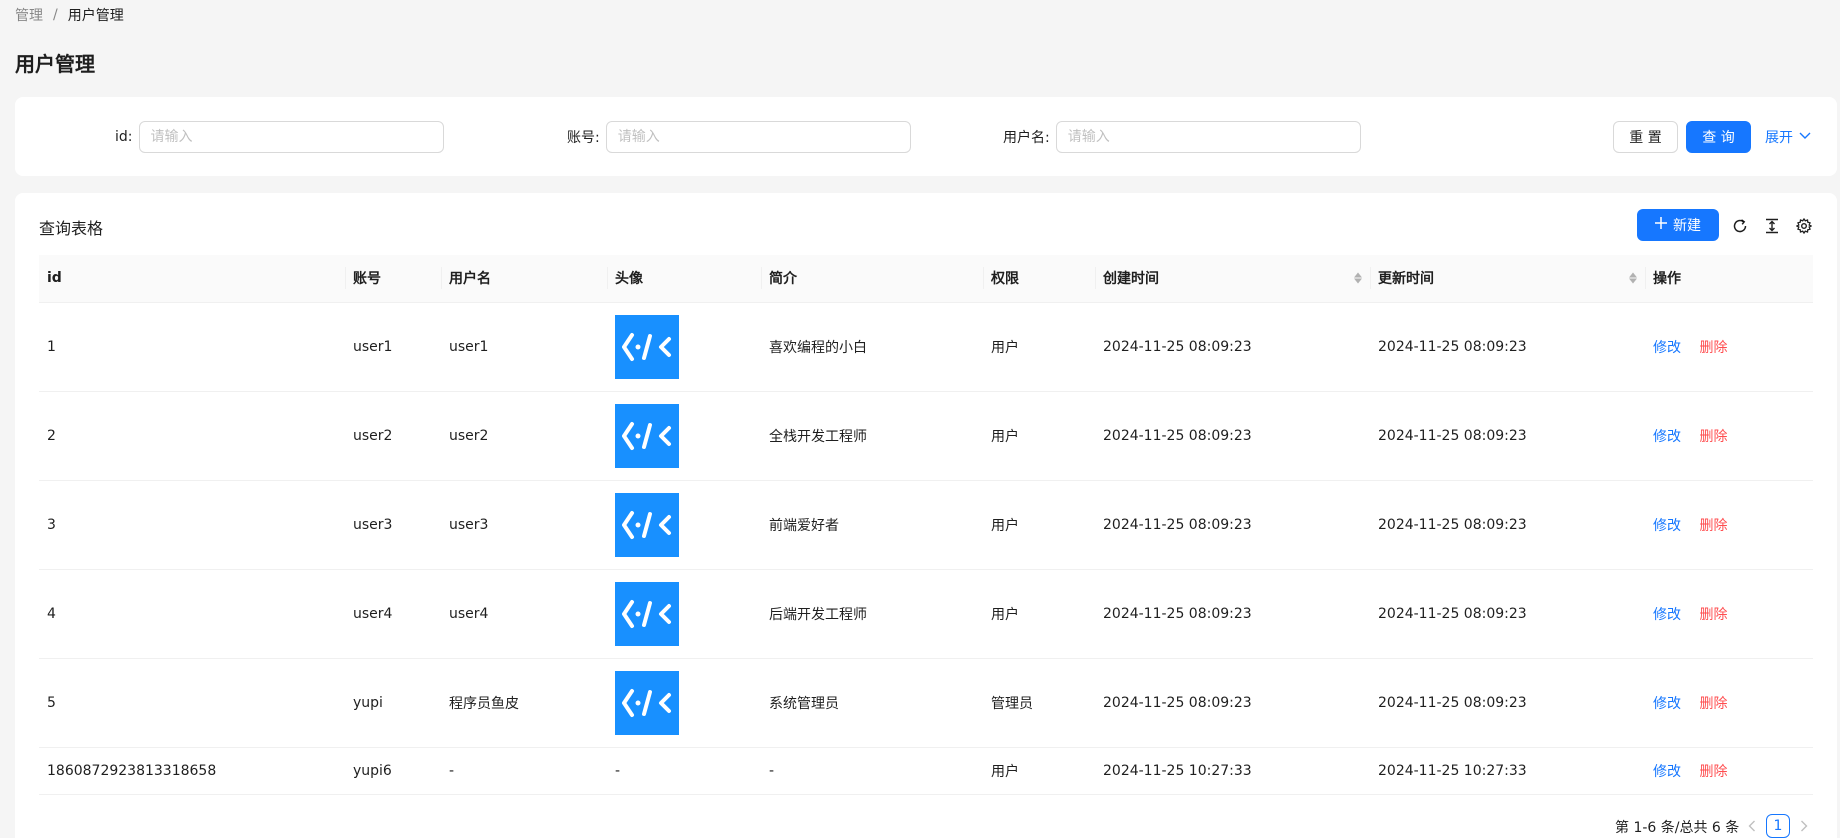  Describe the element at coordinates (1232, 279) in the screenshot. I see `column-header-created: 创建时间` at that location.